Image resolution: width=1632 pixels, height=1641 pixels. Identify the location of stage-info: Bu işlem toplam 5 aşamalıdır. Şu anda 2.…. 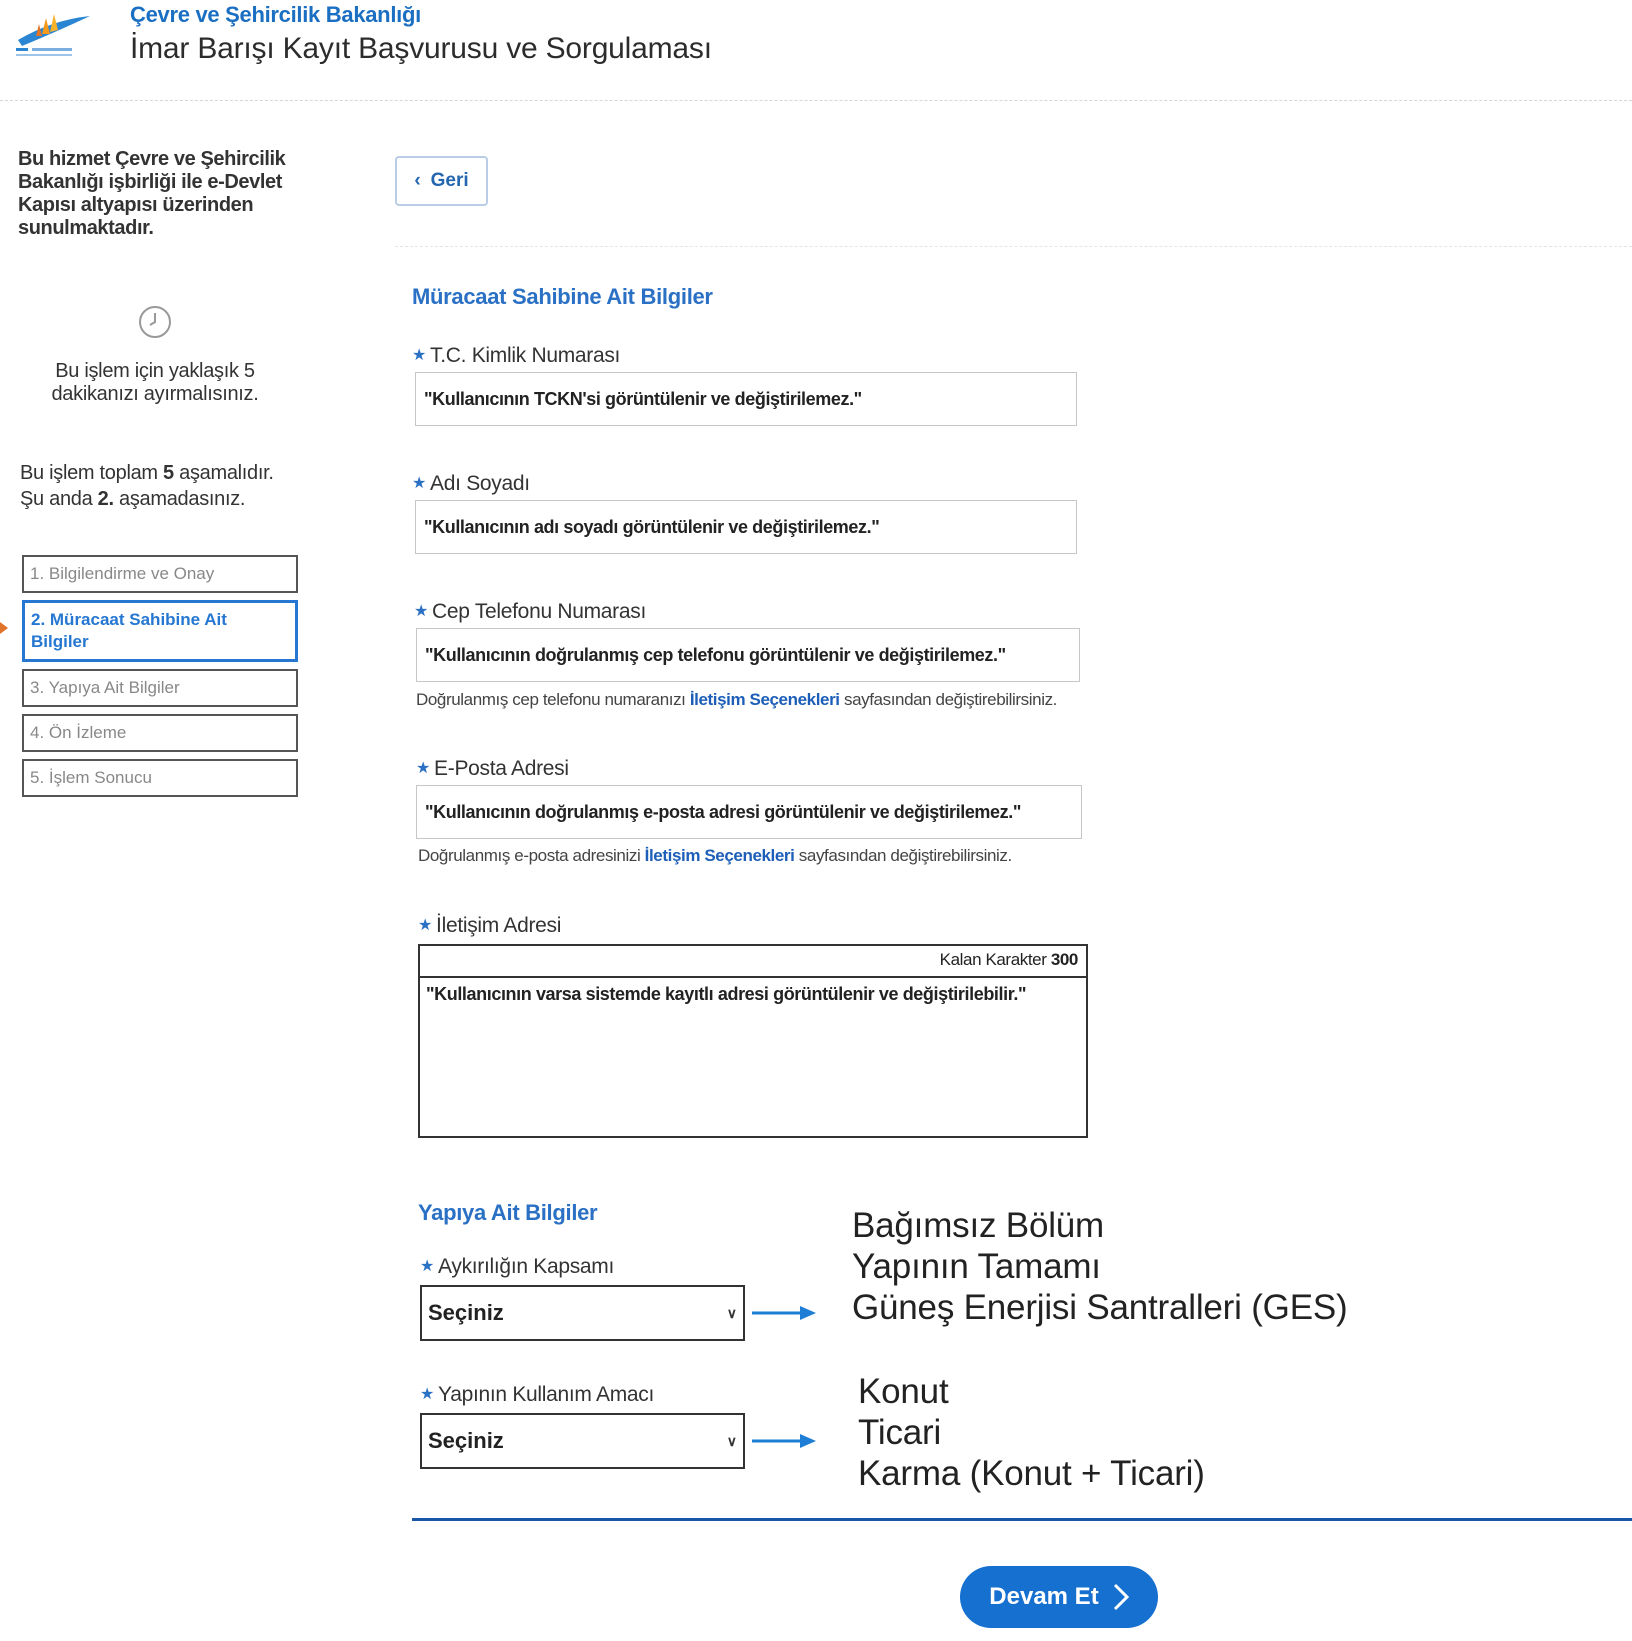
(165, 486).